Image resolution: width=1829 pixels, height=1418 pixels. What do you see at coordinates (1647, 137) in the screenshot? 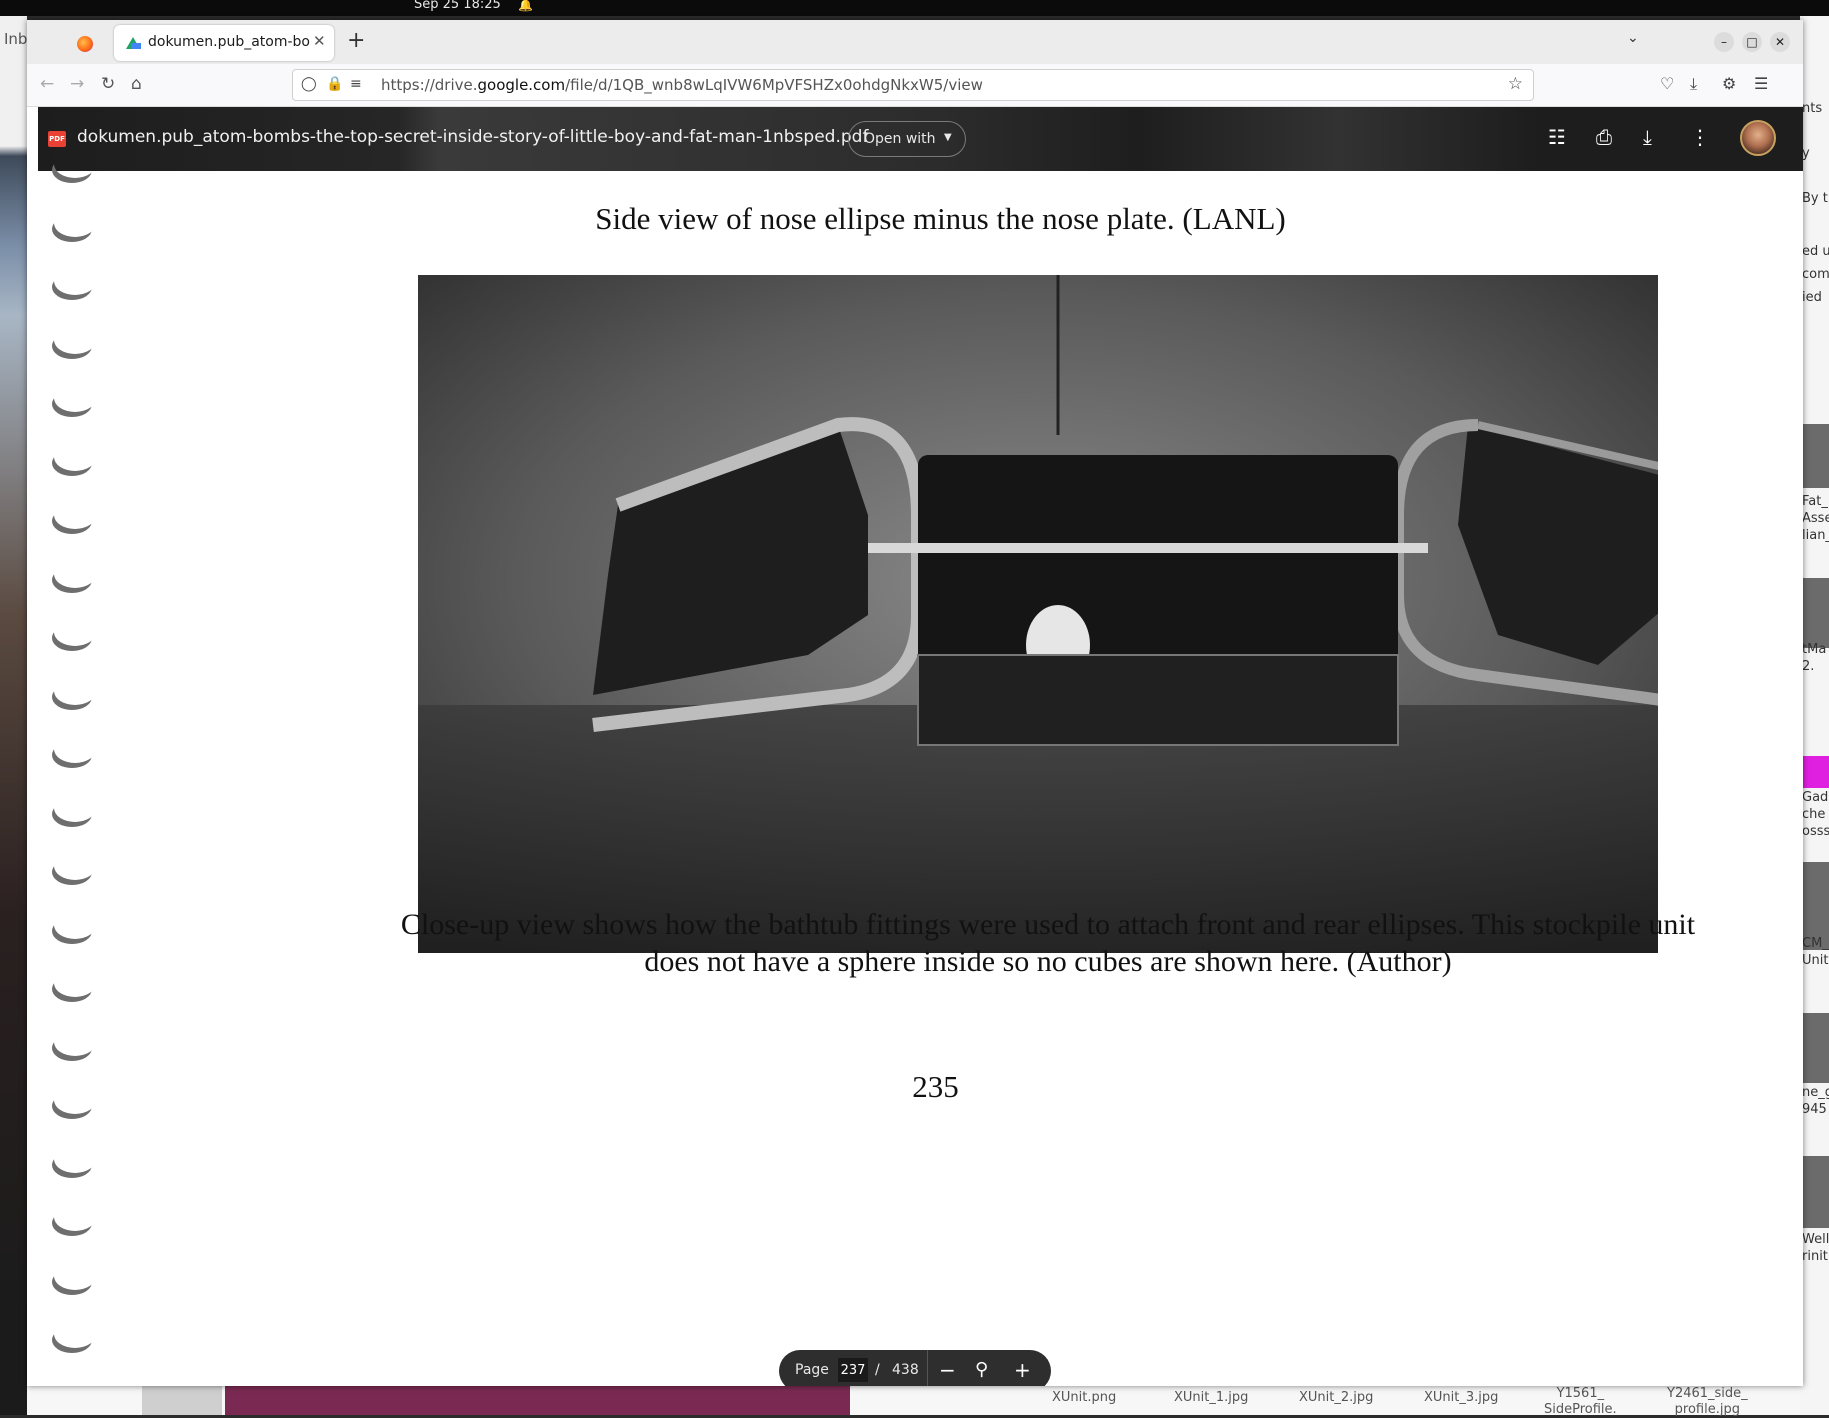
I see `download-icon: ⤓` at bounding box center [1647, 137].